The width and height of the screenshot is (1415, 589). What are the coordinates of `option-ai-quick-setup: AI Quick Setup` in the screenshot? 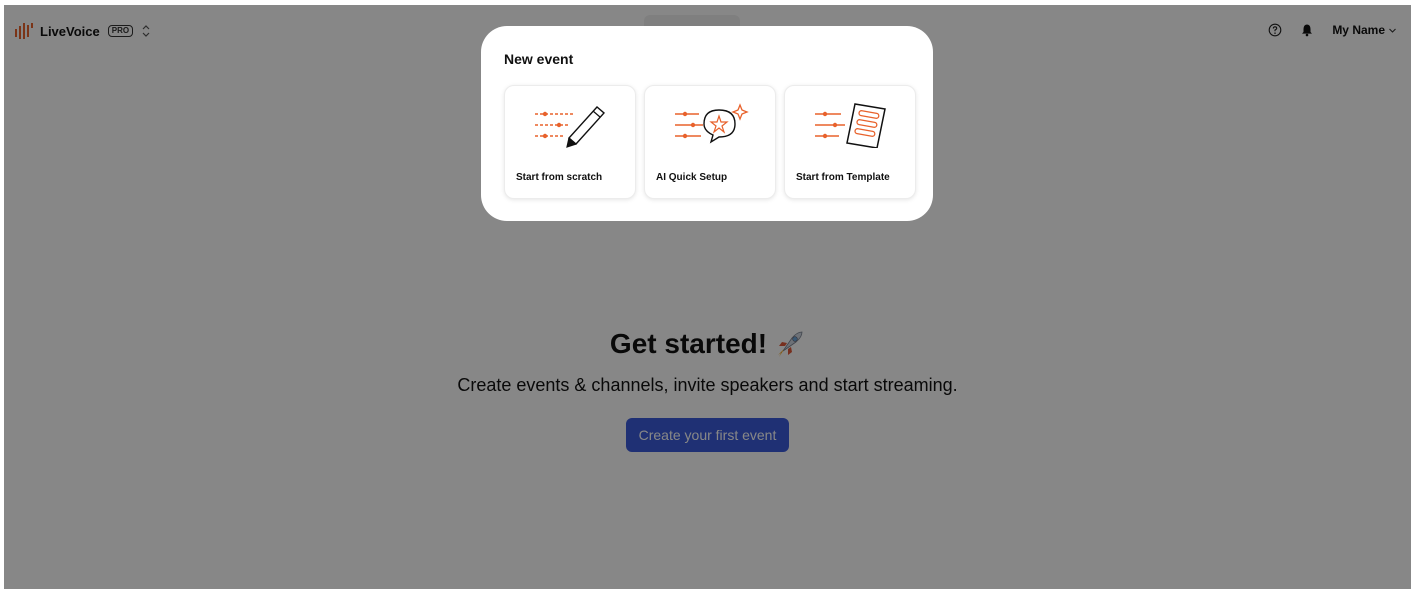 It's located at (710, 142).